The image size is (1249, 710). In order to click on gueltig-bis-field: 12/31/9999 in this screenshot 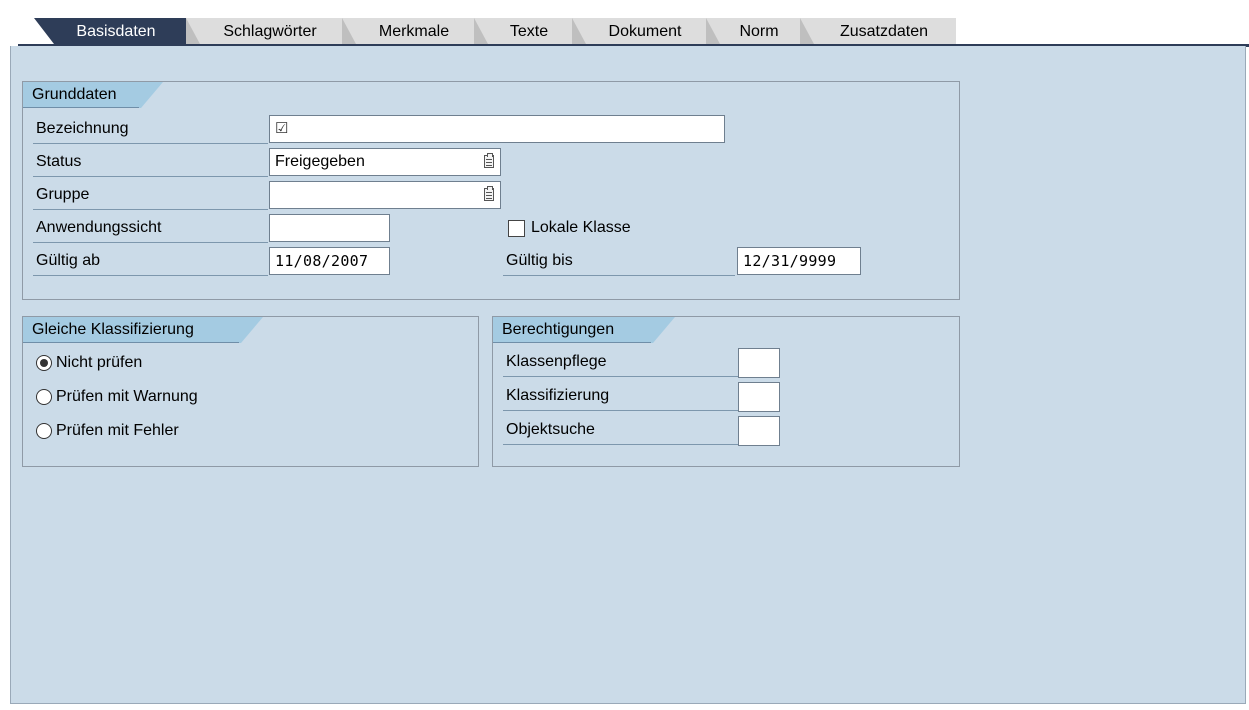, I will do `click(799, 261)`.